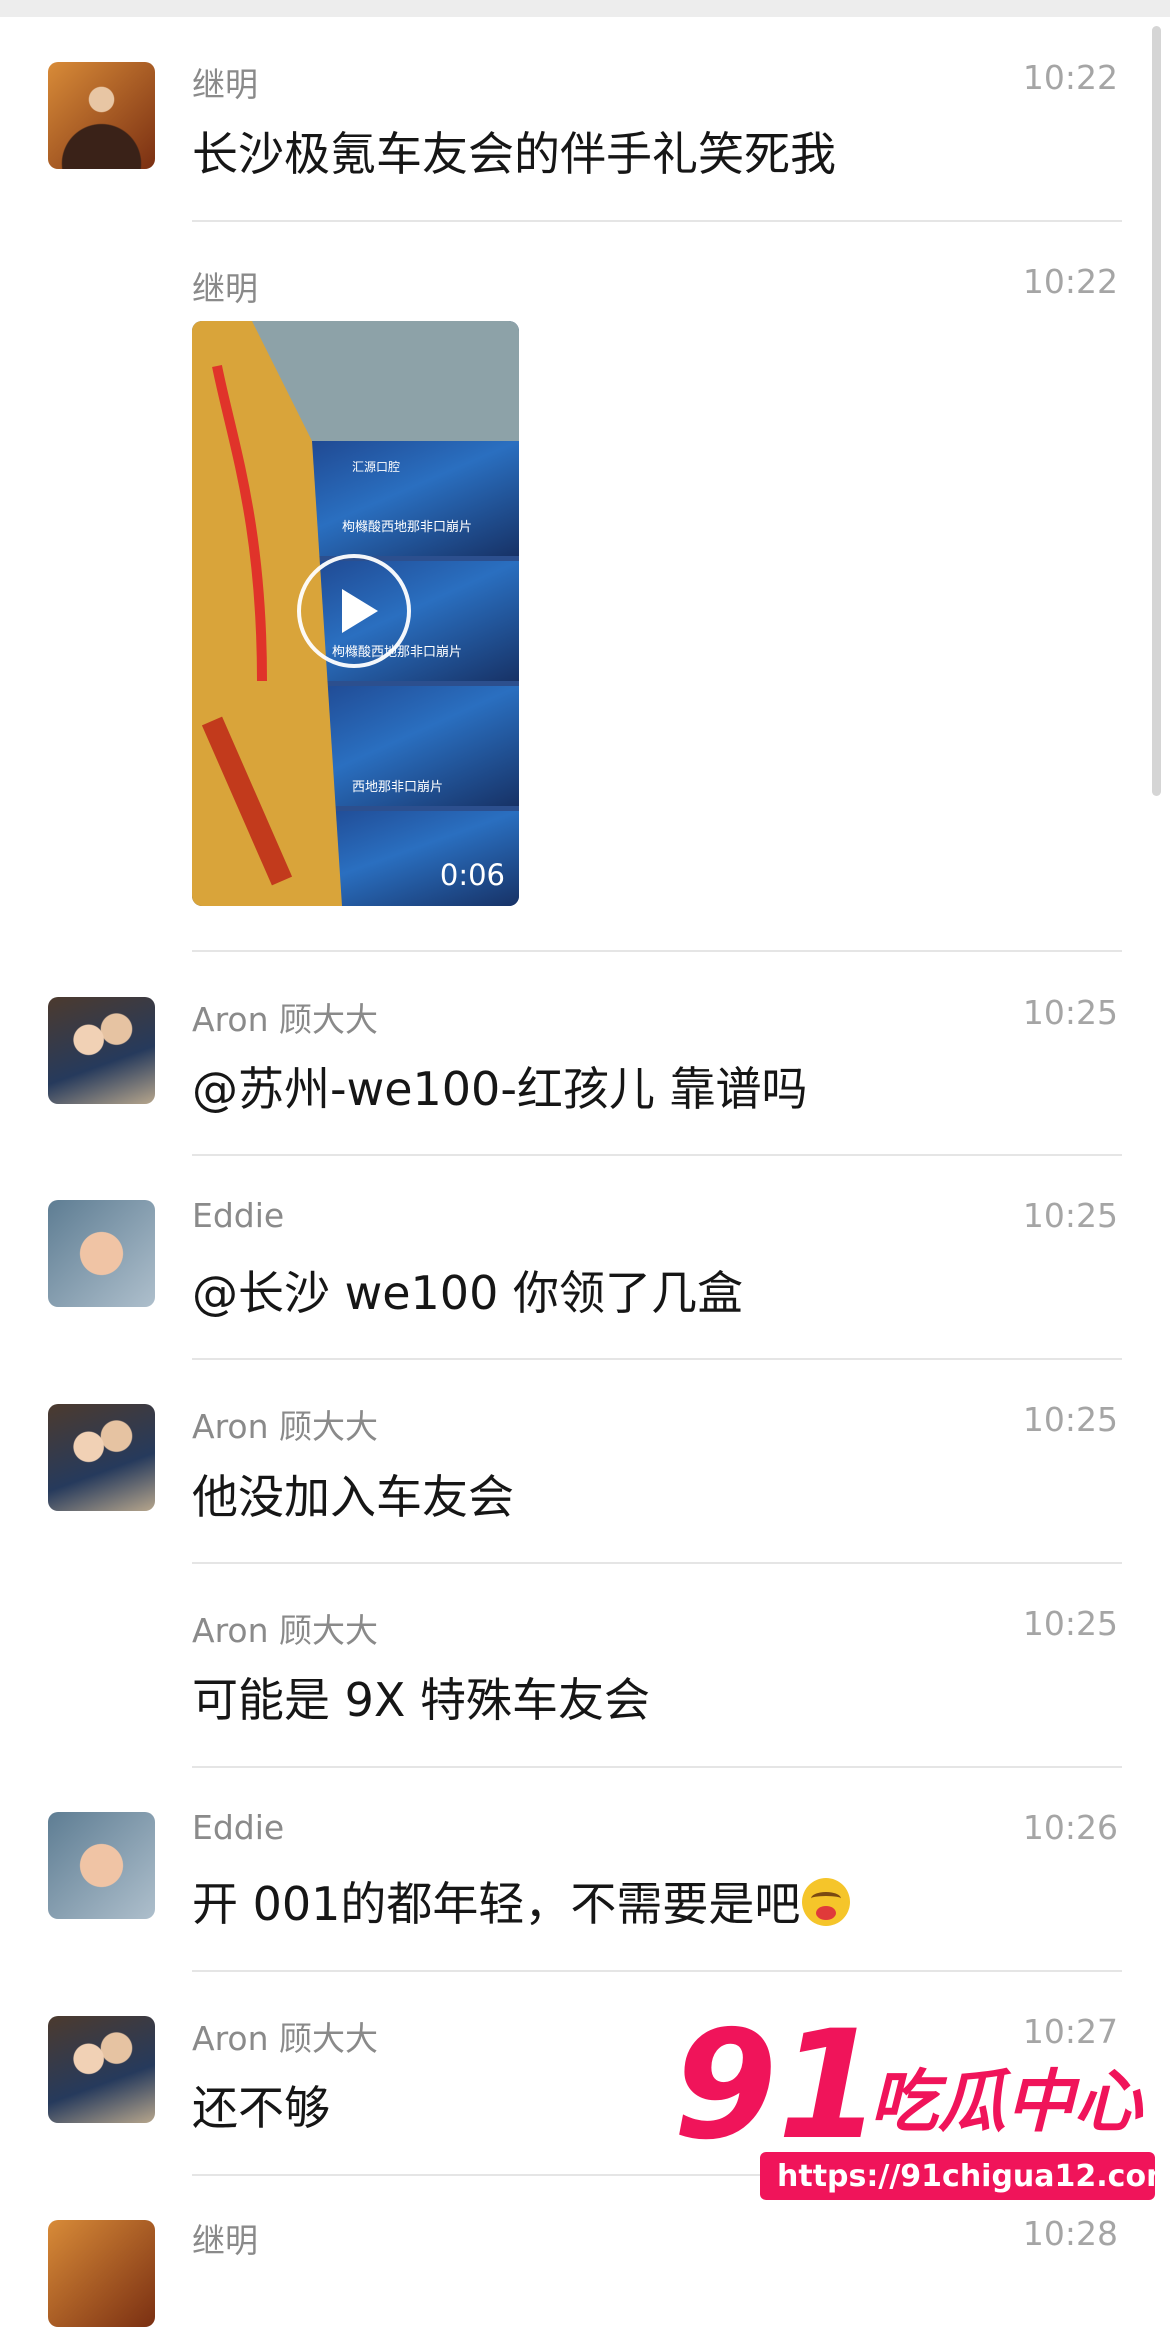 This screenshot has height=2327, width=1170. I want to click on watermark-brand: 吃瓜中心, so click(1007, 2102).